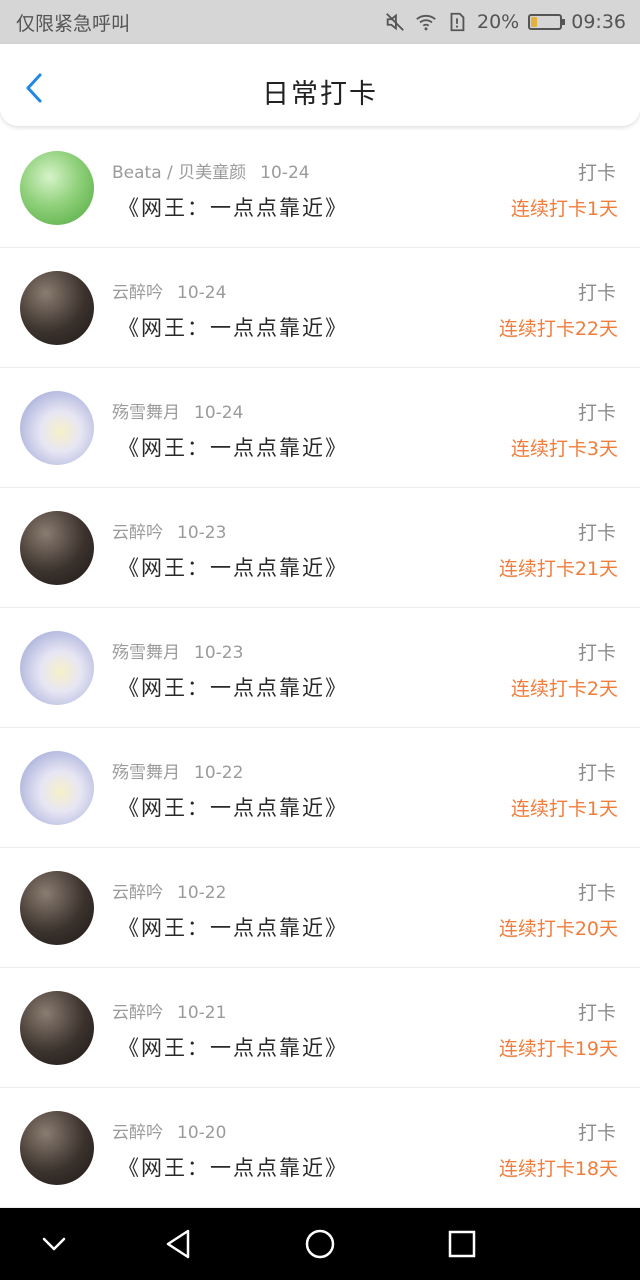 Image resolution: width=640 pixels, height=1280 pixels. Describe the element at coordinates (320, 94) in the screenshot. I see `page-title: 日常打卡` at that location.